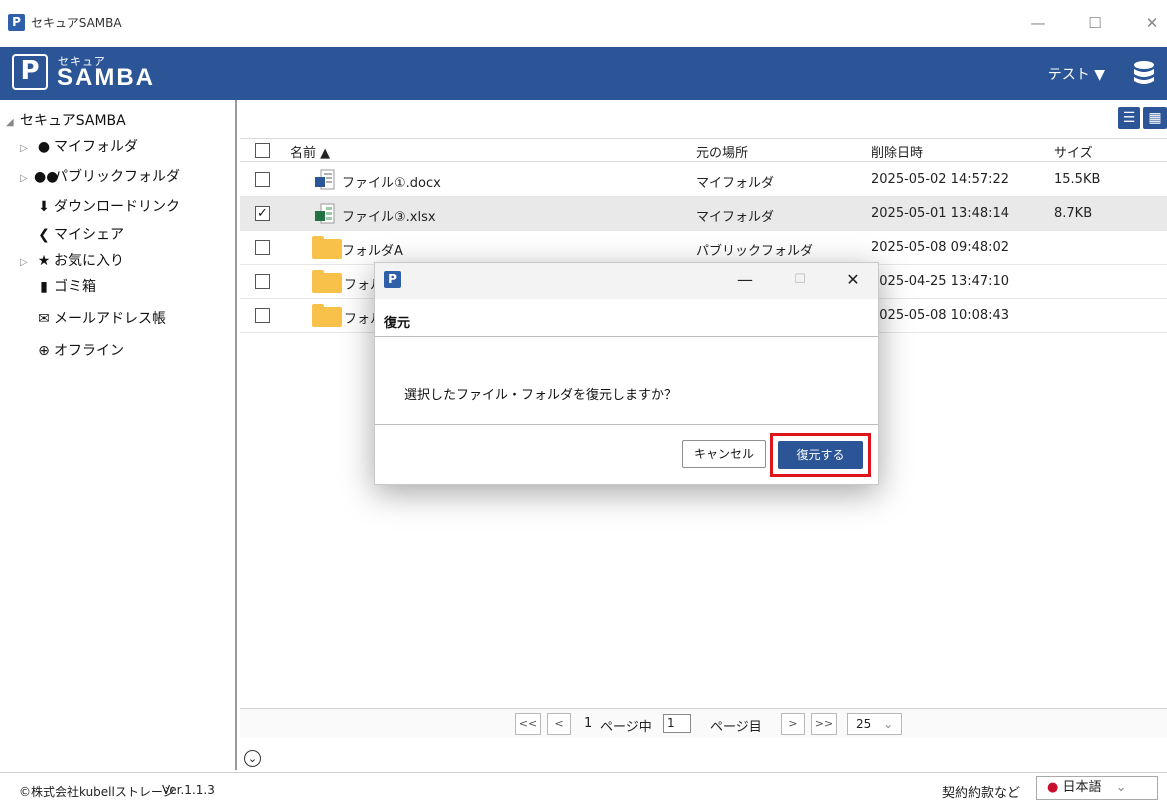  Describe the element at coordinates (44, 287) in the screenshot. I see `trash-icon: ▮` at that location.